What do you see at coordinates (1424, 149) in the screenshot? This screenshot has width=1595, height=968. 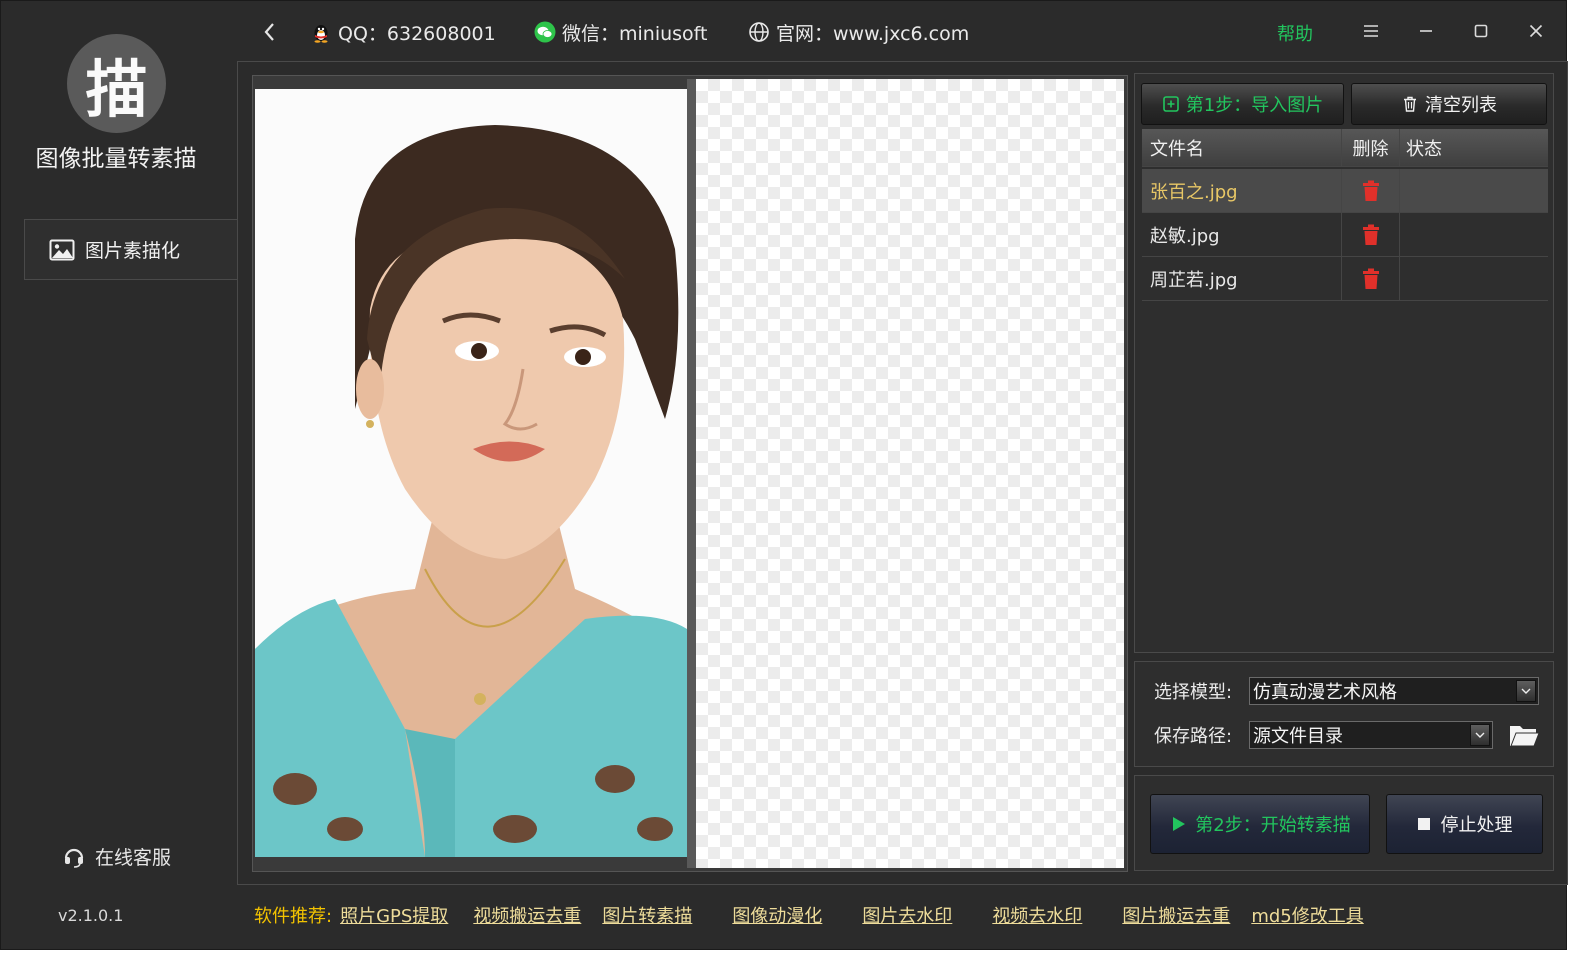 I see `column-header-status: 状态` at bounding box center [1424, 149].